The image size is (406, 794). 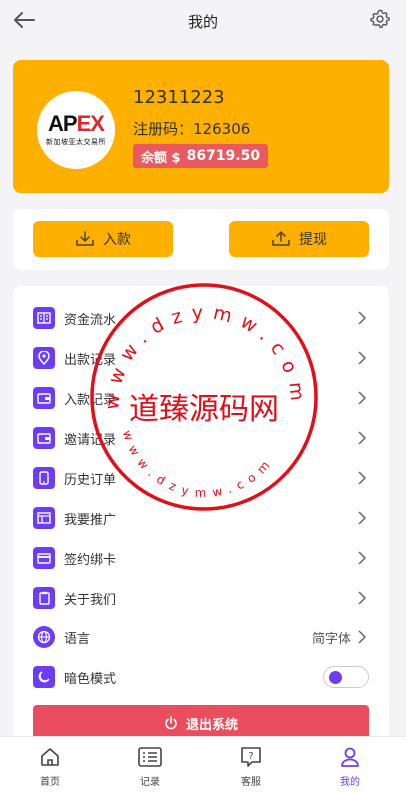 What do you see at coordinates (223, 156) in the screenshot?
I see `balance-value: 86719.50` at bounding box center [223, 156].